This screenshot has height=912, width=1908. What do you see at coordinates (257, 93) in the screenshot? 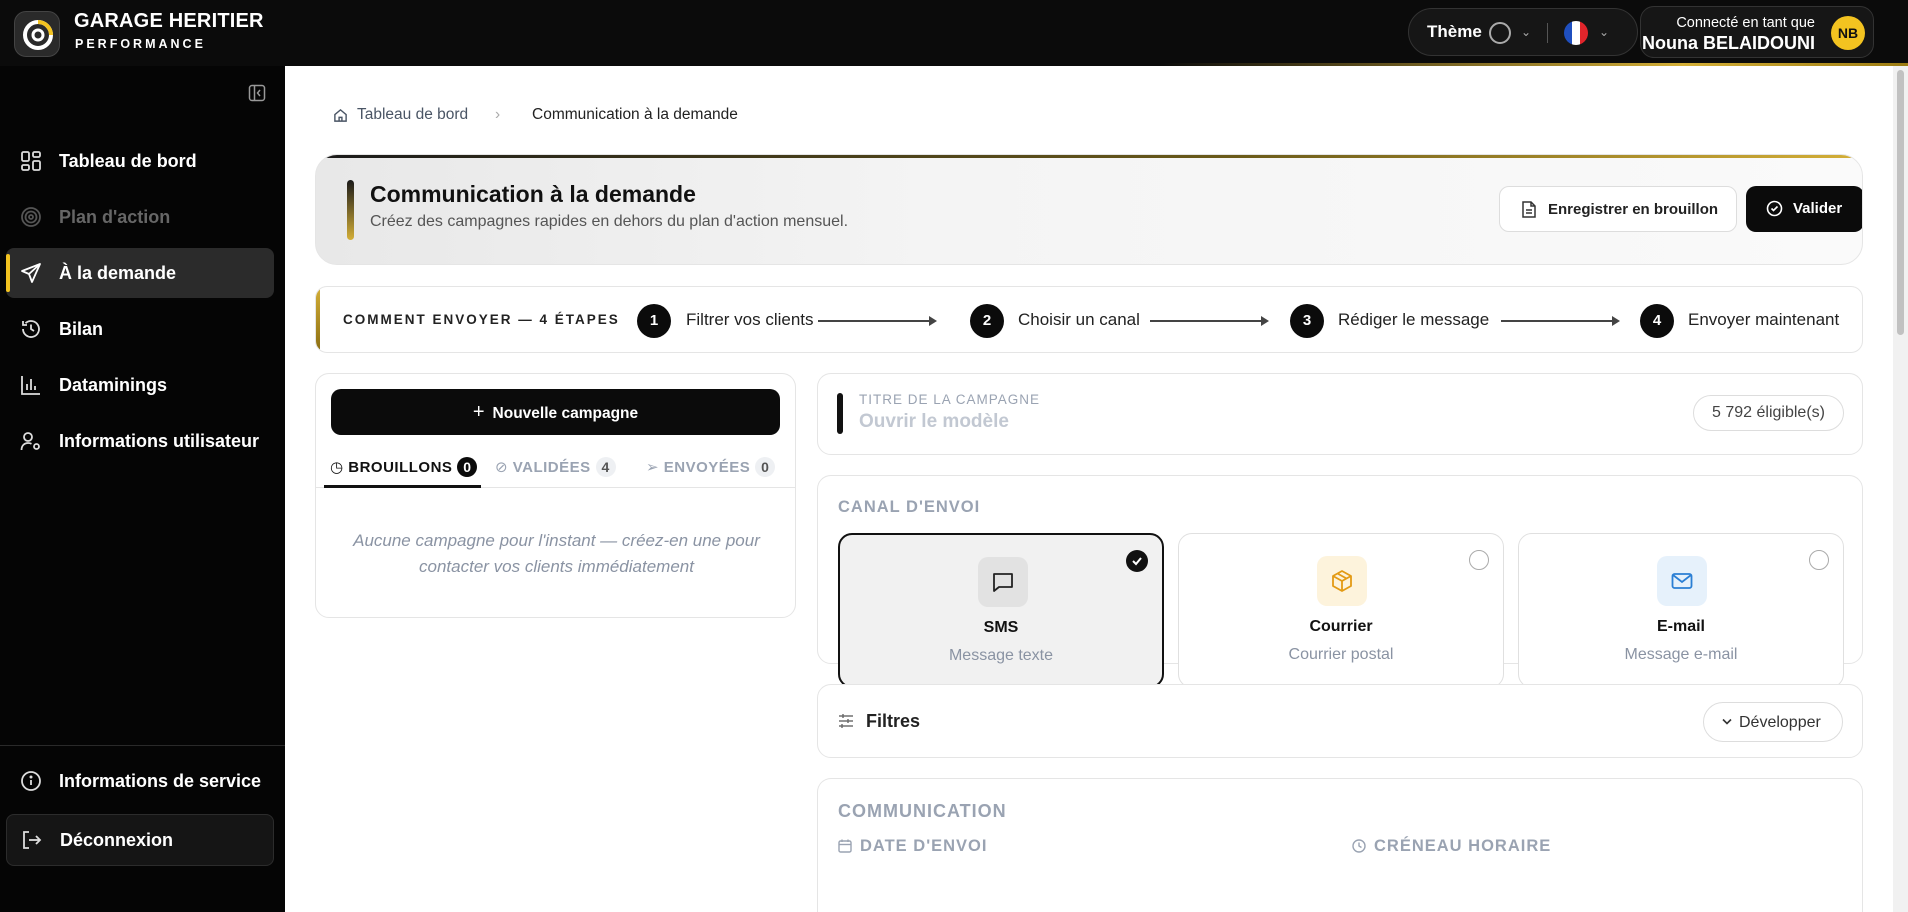
I see `sidebar-collapse-icon` at bounding box center [257, 93].